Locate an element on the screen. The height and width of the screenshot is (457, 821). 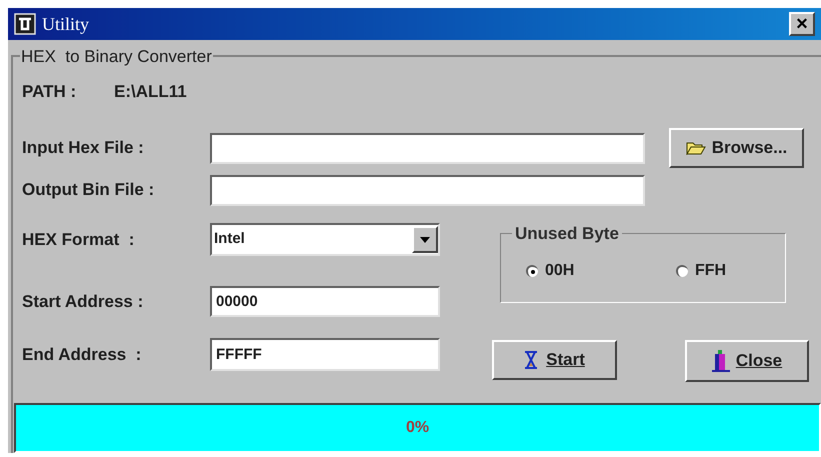
radio-option: 00H is located at coordinates (566, 271).